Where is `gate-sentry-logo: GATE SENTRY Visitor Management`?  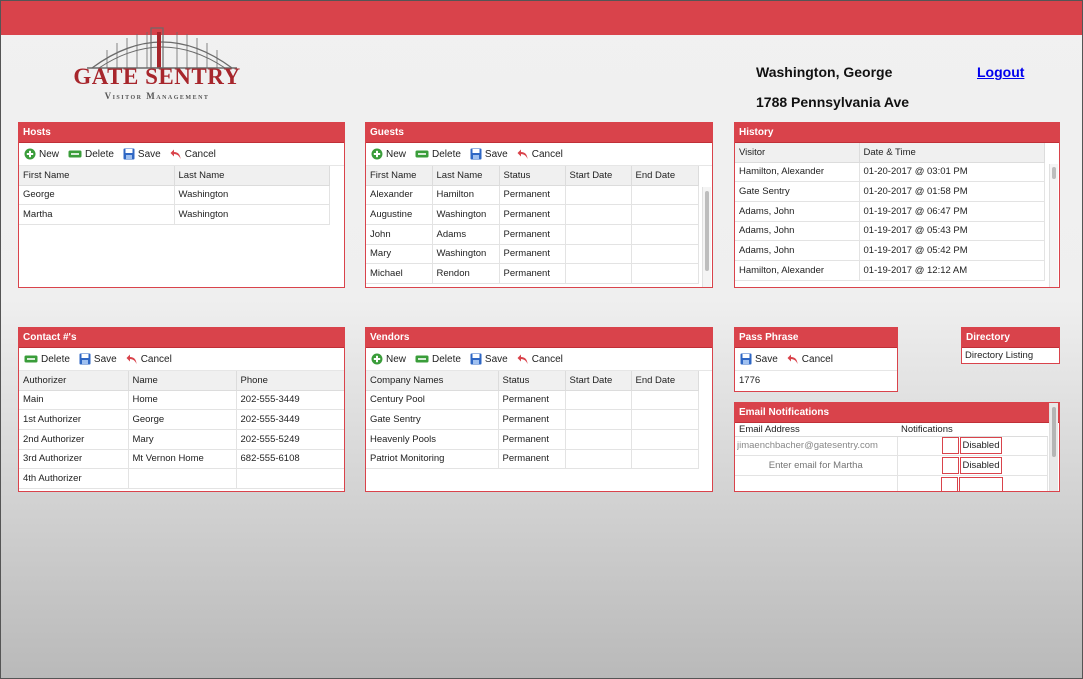 gate-sentry-logo: GATE SENTRY Visitor Management is located at coordinates (160, 66).